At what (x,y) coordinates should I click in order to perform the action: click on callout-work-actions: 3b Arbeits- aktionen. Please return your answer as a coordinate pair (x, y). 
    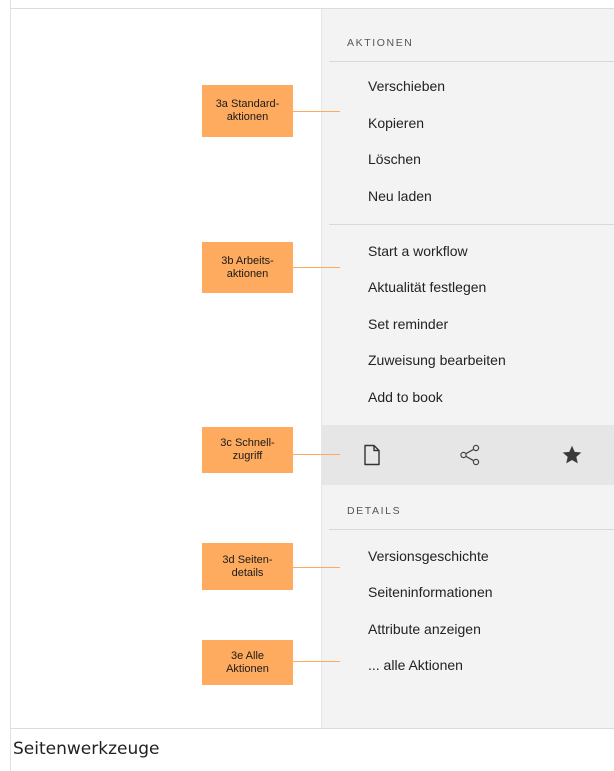
    Looking at the image, I should click on (247, 267).